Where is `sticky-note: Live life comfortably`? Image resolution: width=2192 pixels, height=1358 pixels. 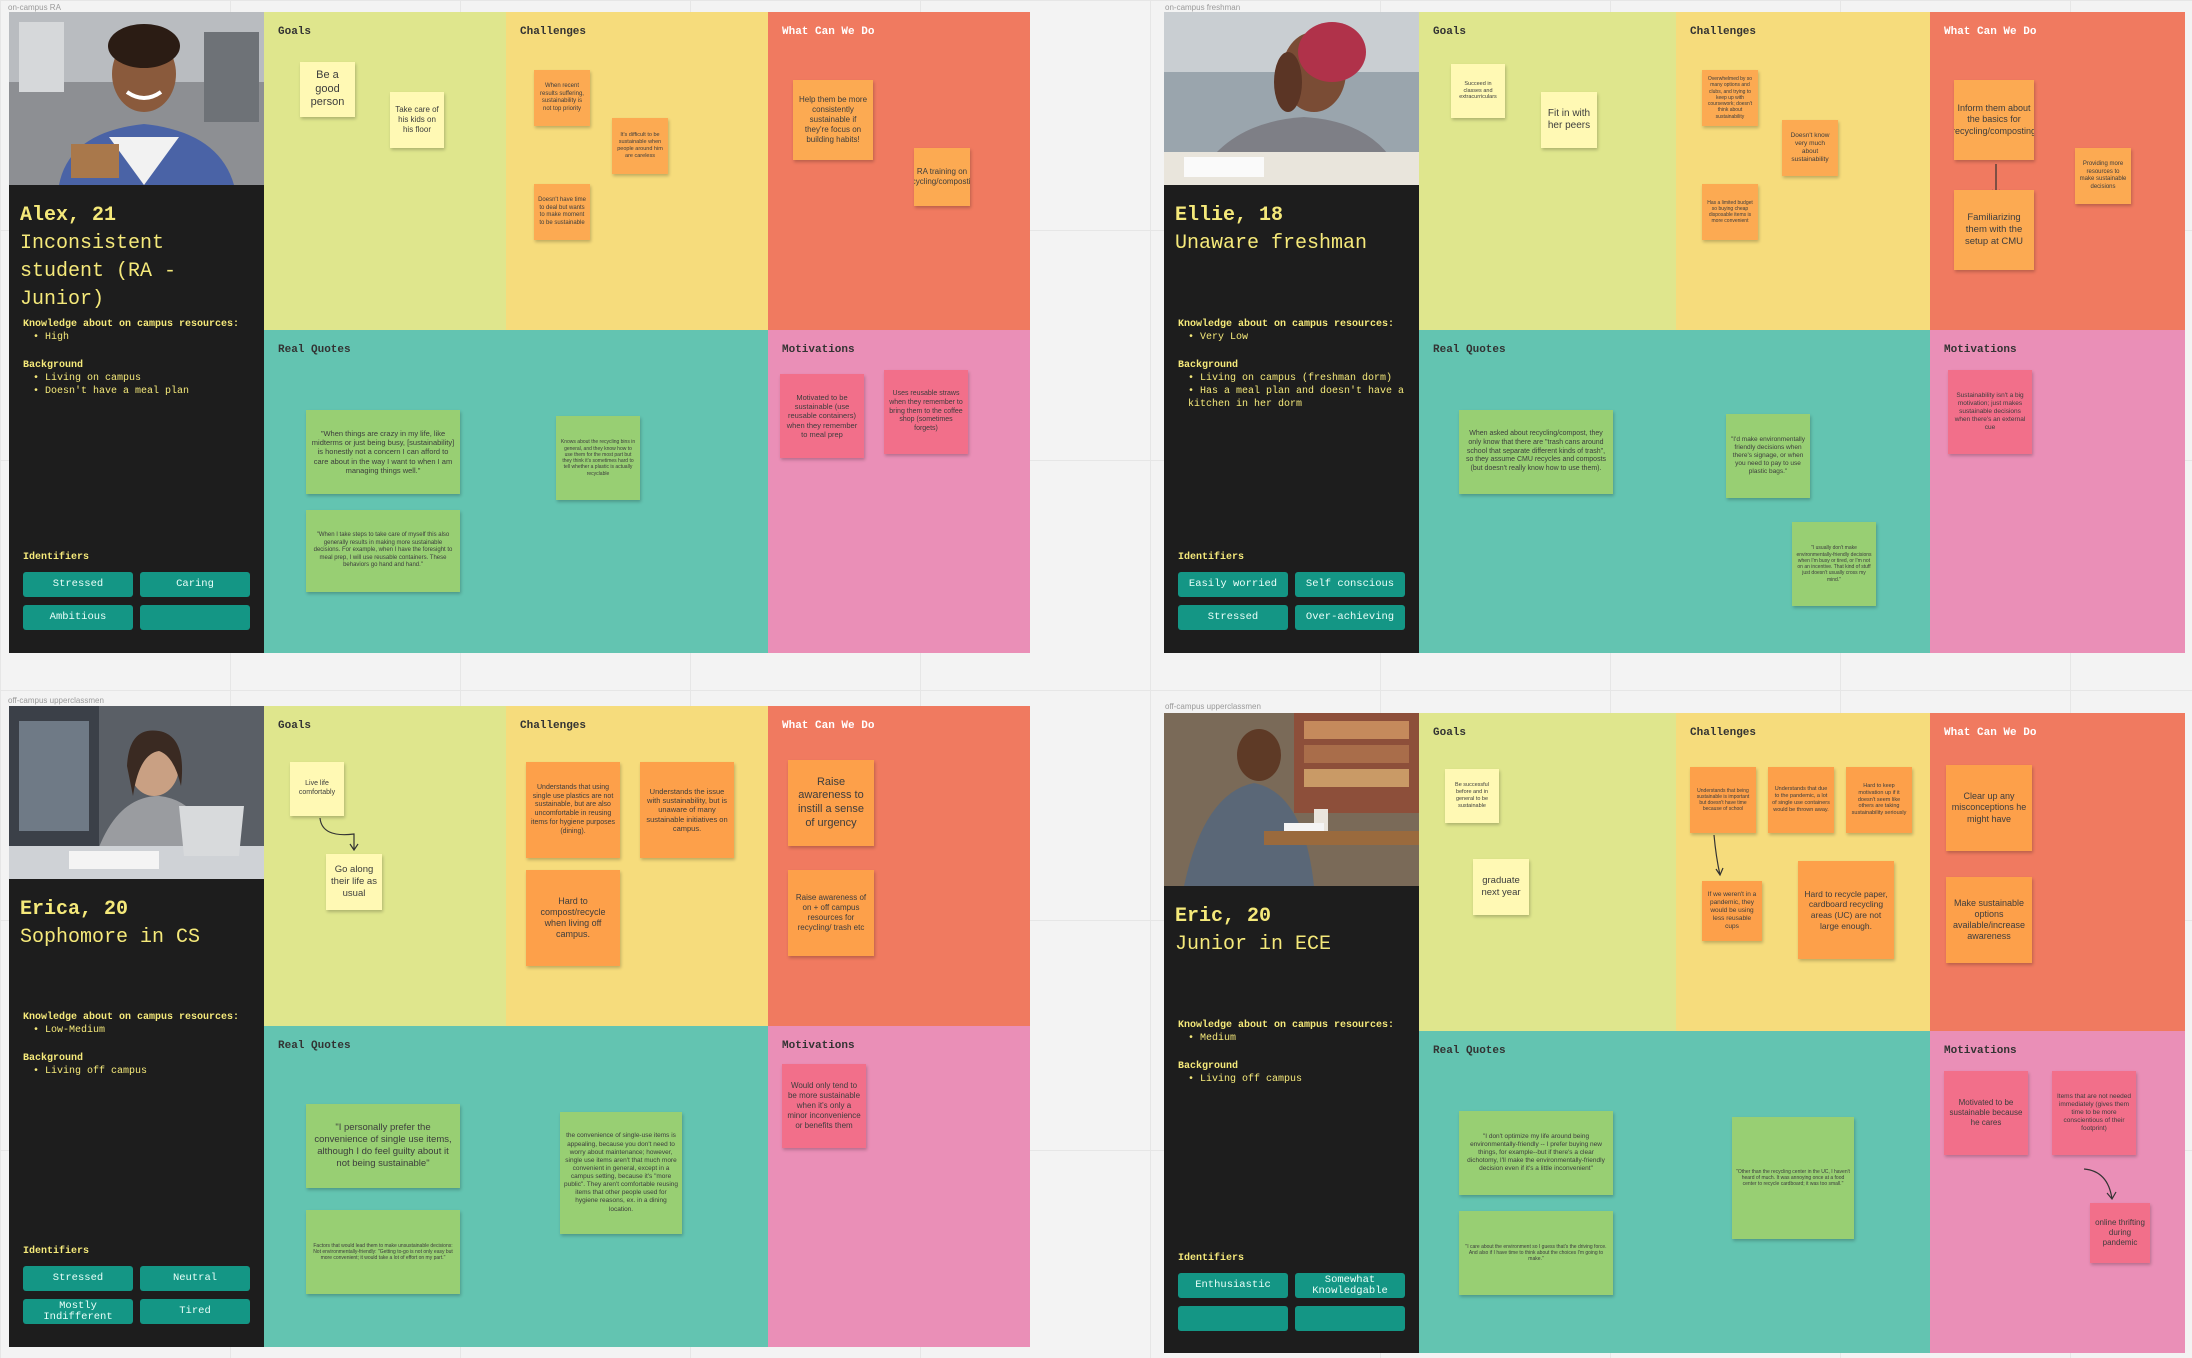 sticky-note: Live life comfortably is located at coordinates (317, 789).